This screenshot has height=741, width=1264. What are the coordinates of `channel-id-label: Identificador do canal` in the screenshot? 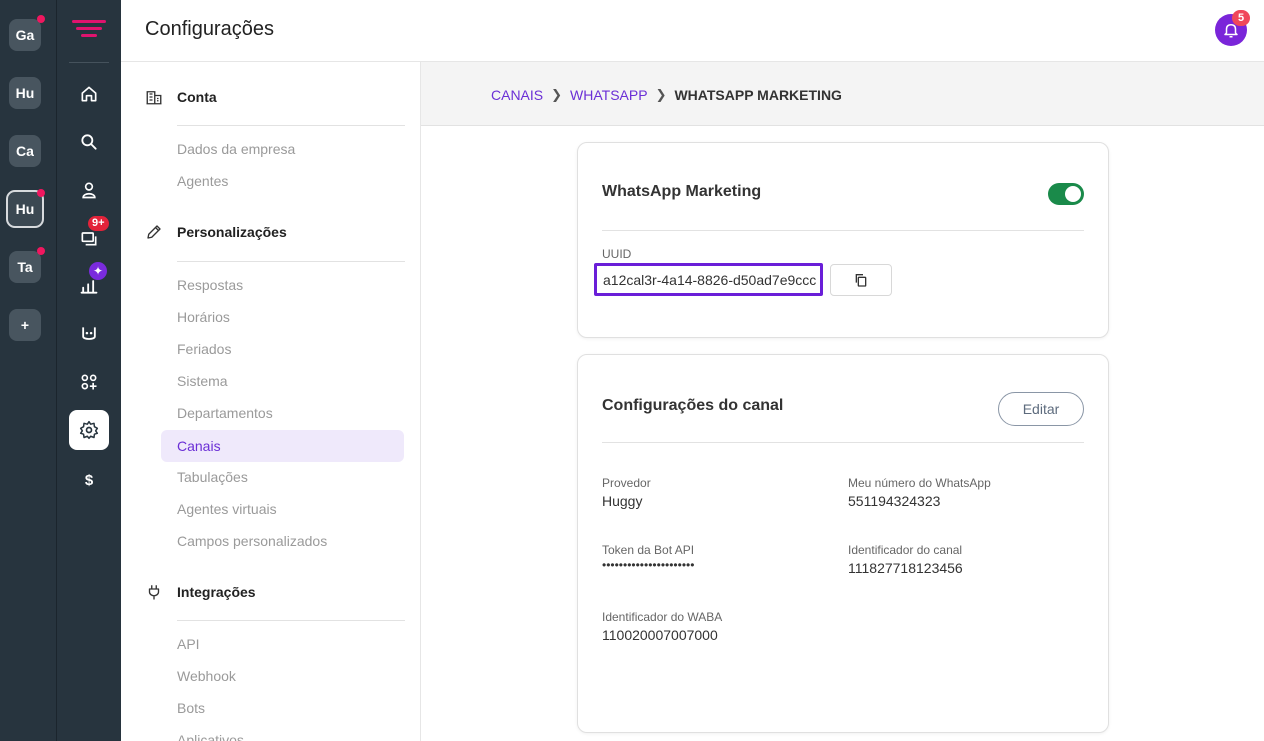 It's located at (905, 550).